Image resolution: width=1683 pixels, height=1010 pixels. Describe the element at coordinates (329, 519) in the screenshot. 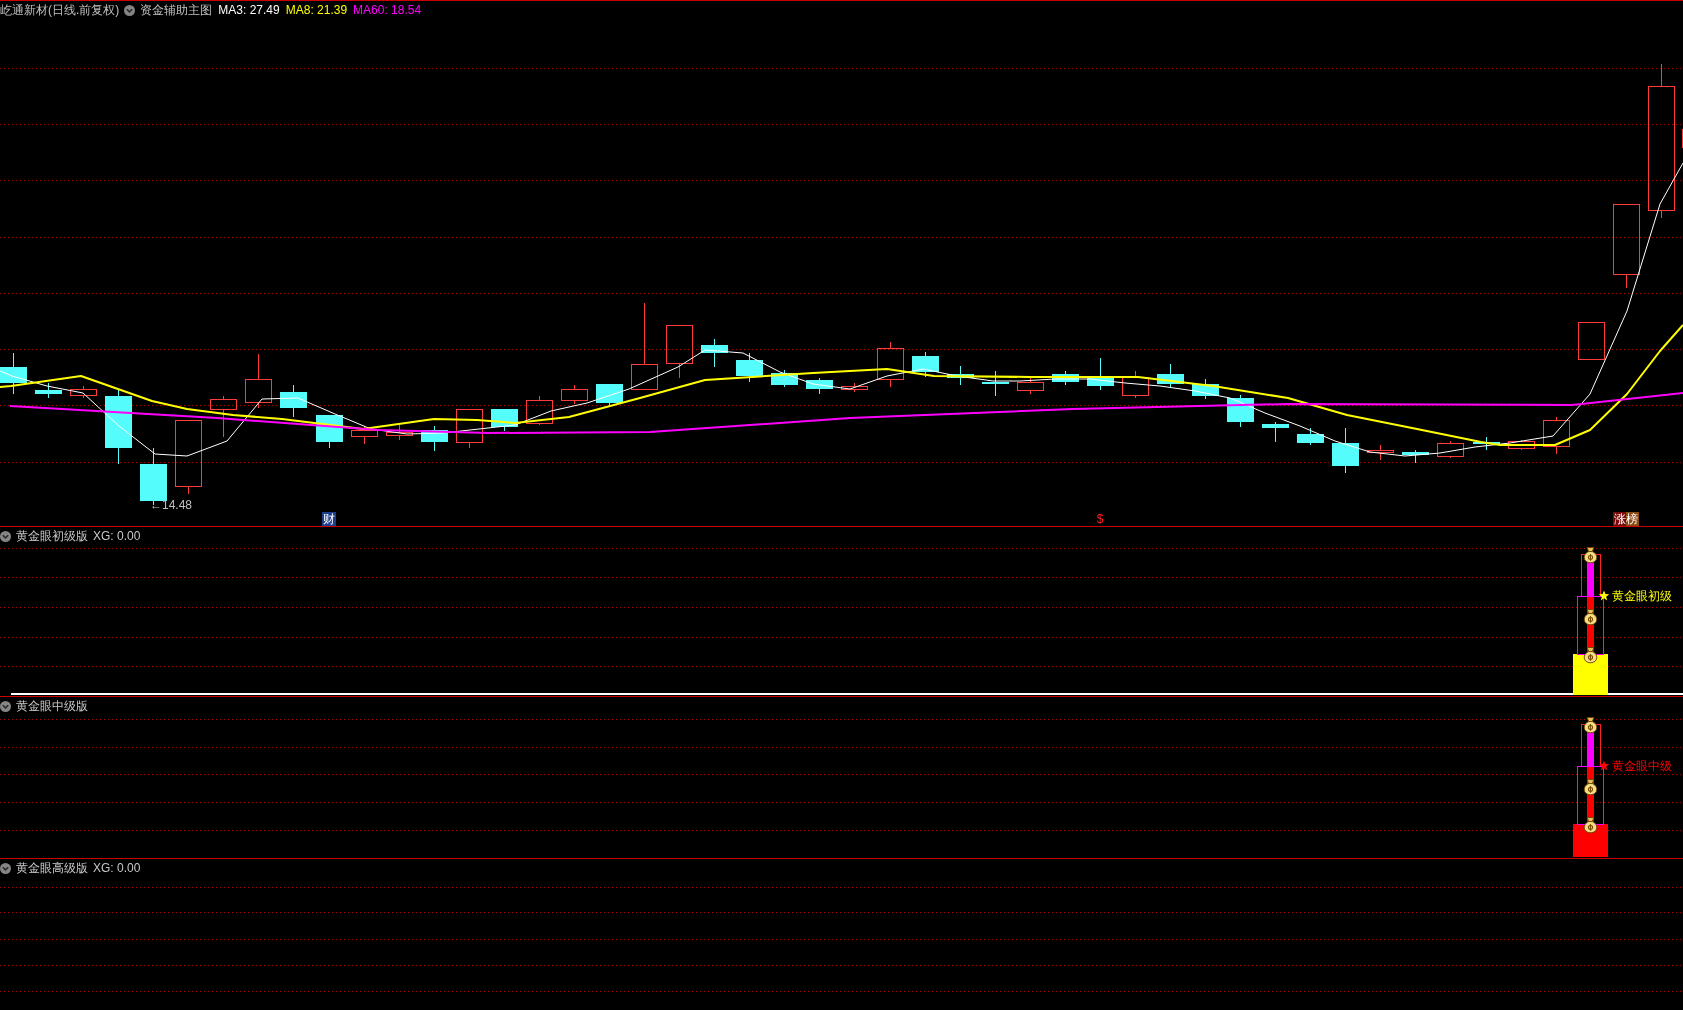

I see `finance-marker: 财` at that location.